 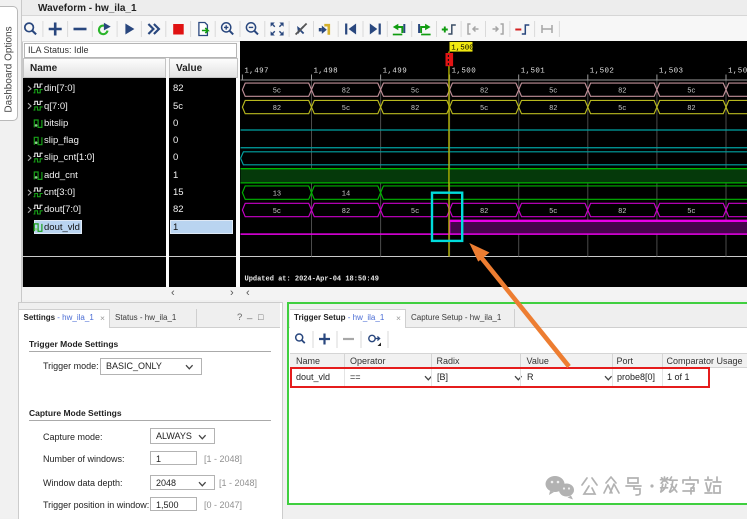 What do you see at coordinates (737, 71) in the screenshot?
I see `svg-text: 1,504` at bounding box center [737, 71].